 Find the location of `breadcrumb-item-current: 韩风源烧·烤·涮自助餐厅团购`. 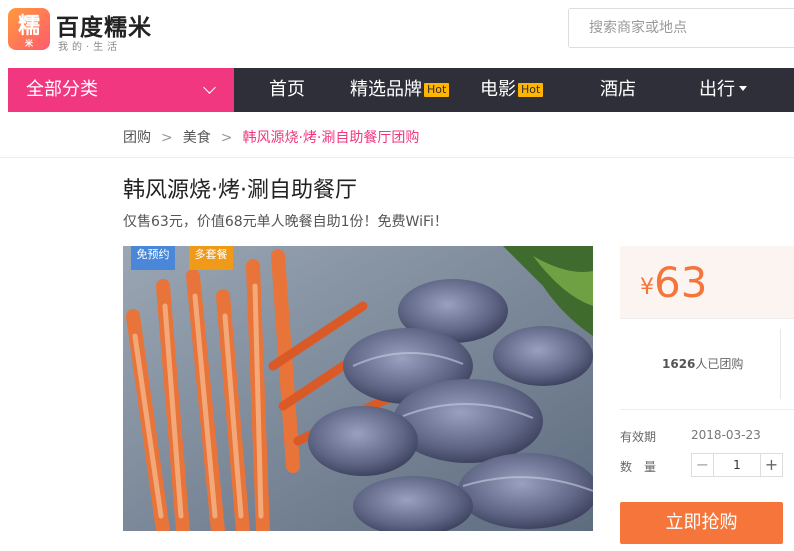

breadcrumb-item-current: 韩风源烧·烤·涮自助餐厅团购 is located at coordinates (330, 138).